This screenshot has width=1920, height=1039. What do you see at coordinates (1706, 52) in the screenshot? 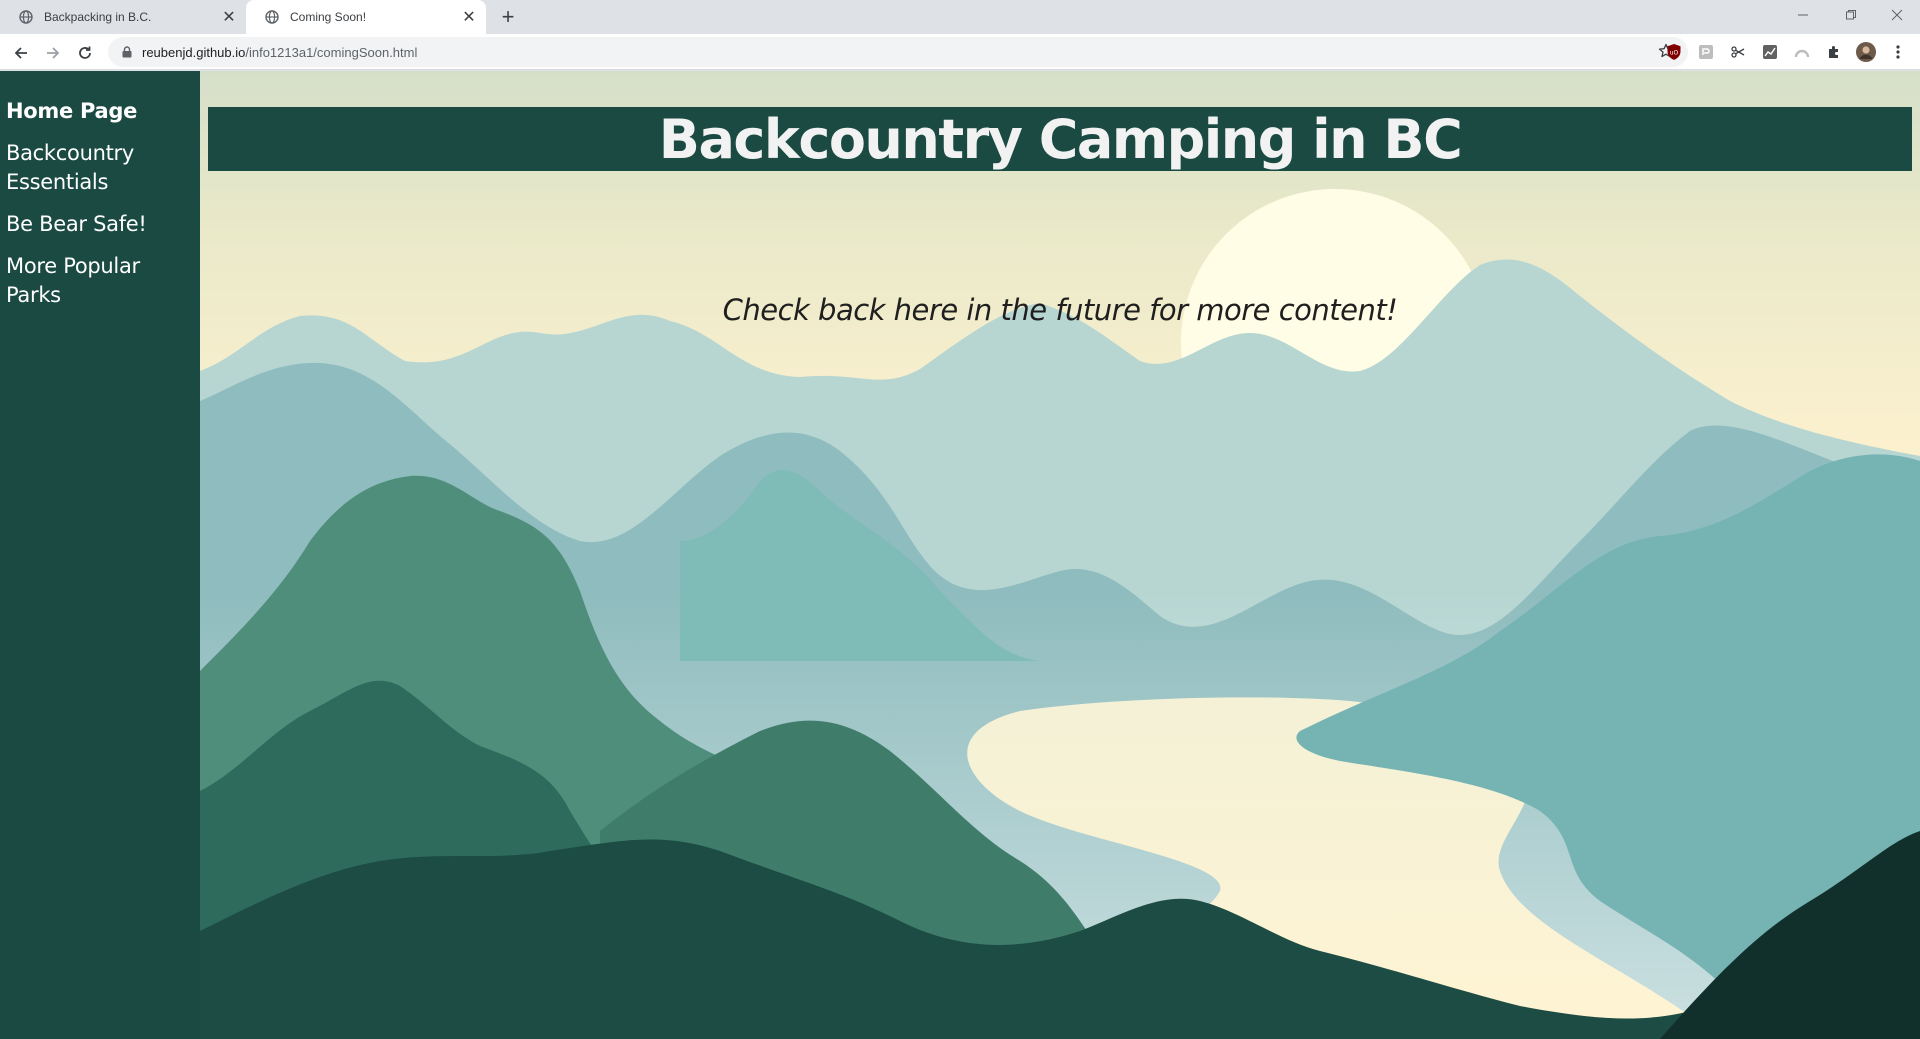
I see `extension-puzzle-gray-icon` at bounding box center [1706, 52].